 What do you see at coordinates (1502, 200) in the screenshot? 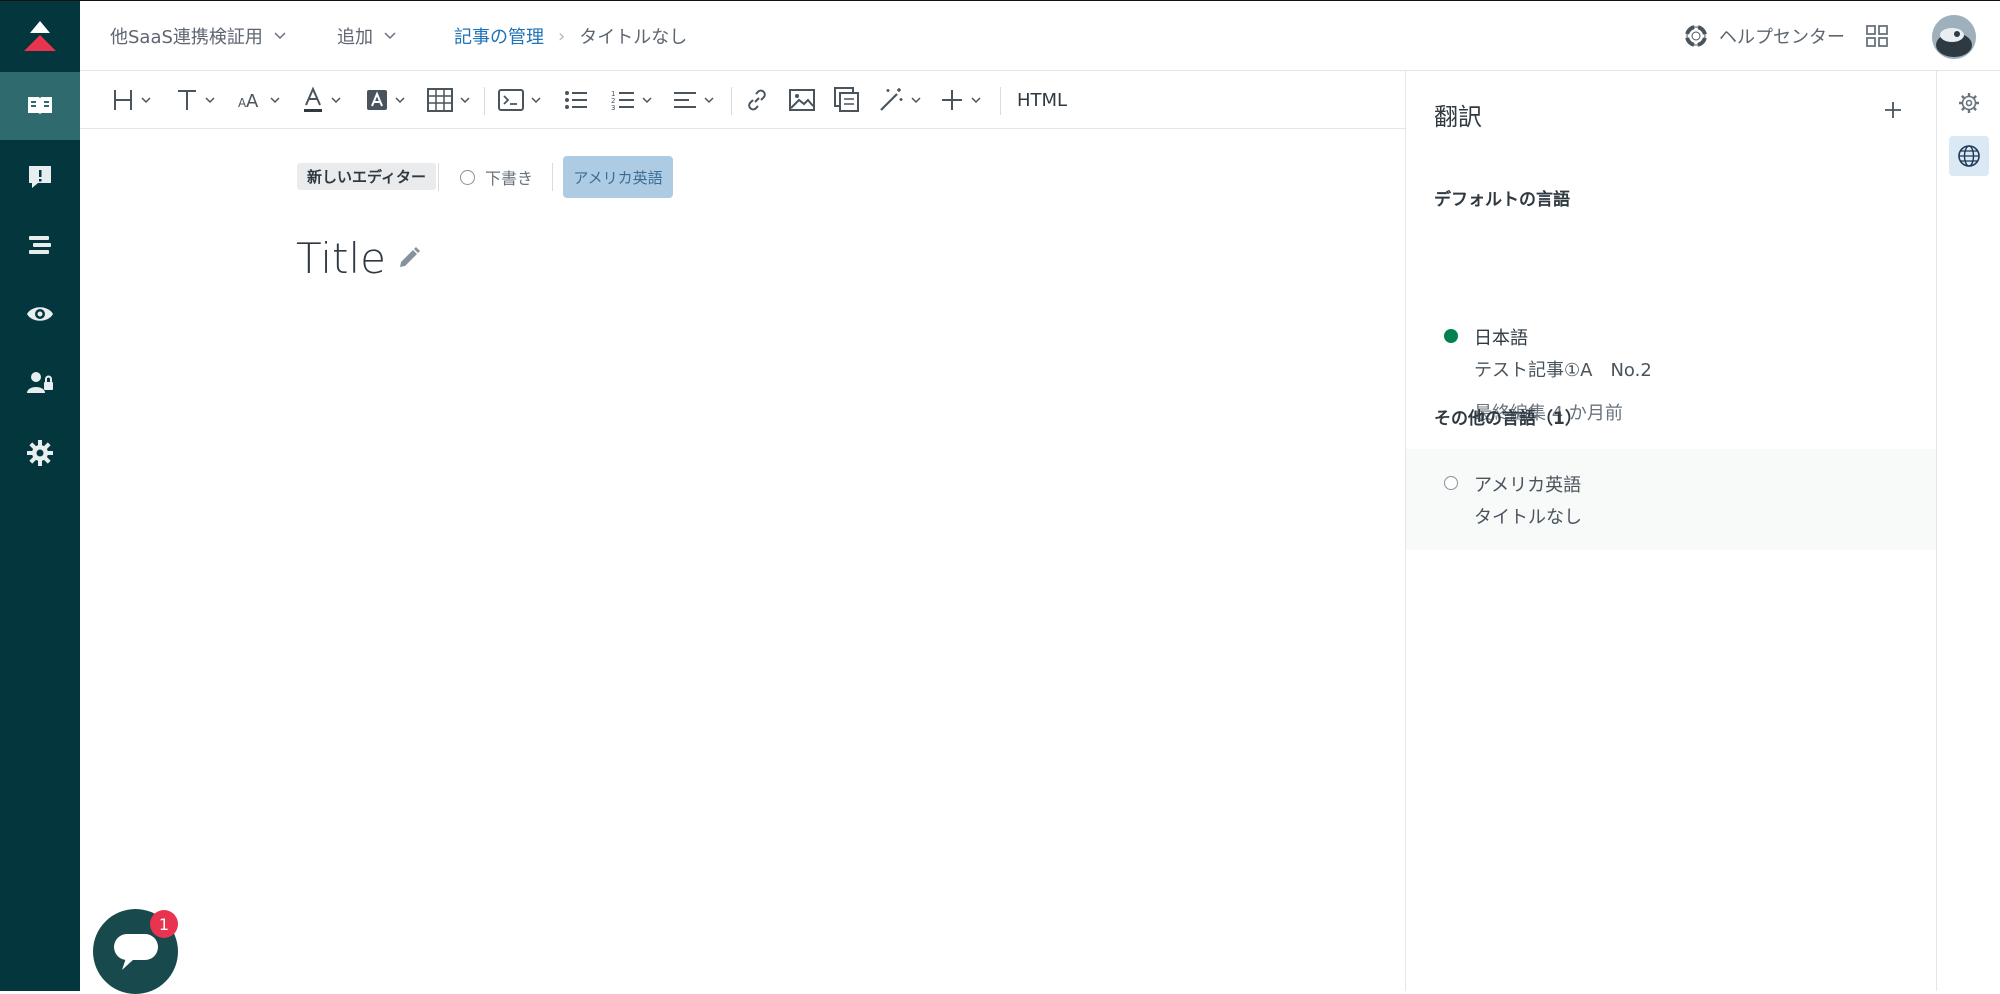
I see `default-language-heading: デフォルトの言語` at bounding box center [1502, 200].